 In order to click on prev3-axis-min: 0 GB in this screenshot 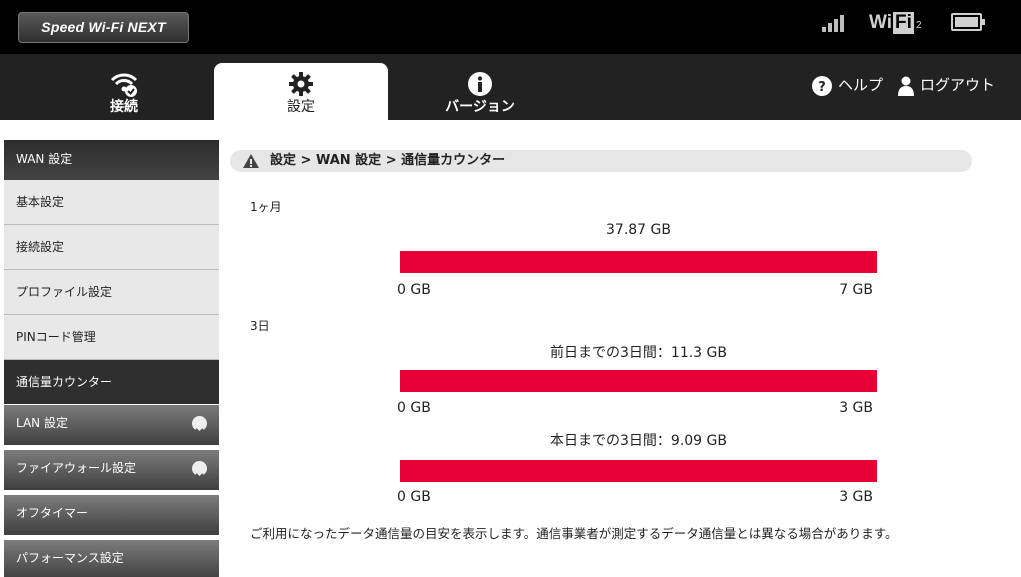, I will do `click(414, 408)`.